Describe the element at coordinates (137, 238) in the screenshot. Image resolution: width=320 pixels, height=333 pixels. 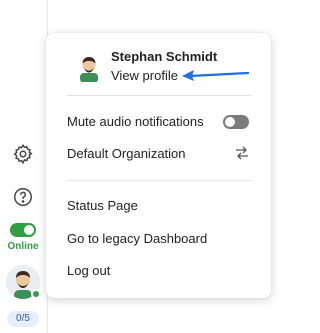
I see `legacy-dashboard-link: Go to legacy Dashboard` at that location.